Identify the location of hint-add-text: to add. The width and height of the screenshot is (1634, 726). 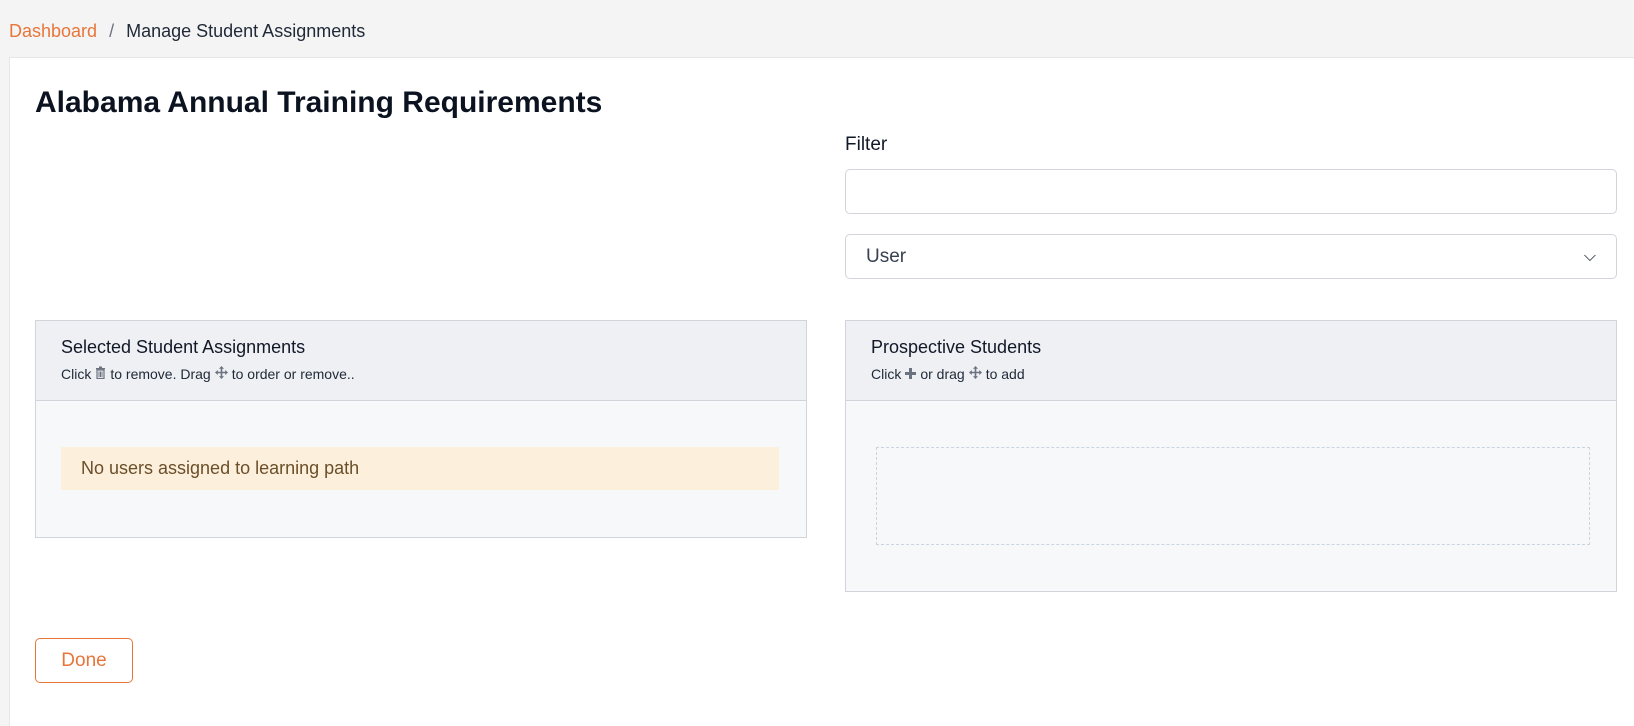
(1005, 374).